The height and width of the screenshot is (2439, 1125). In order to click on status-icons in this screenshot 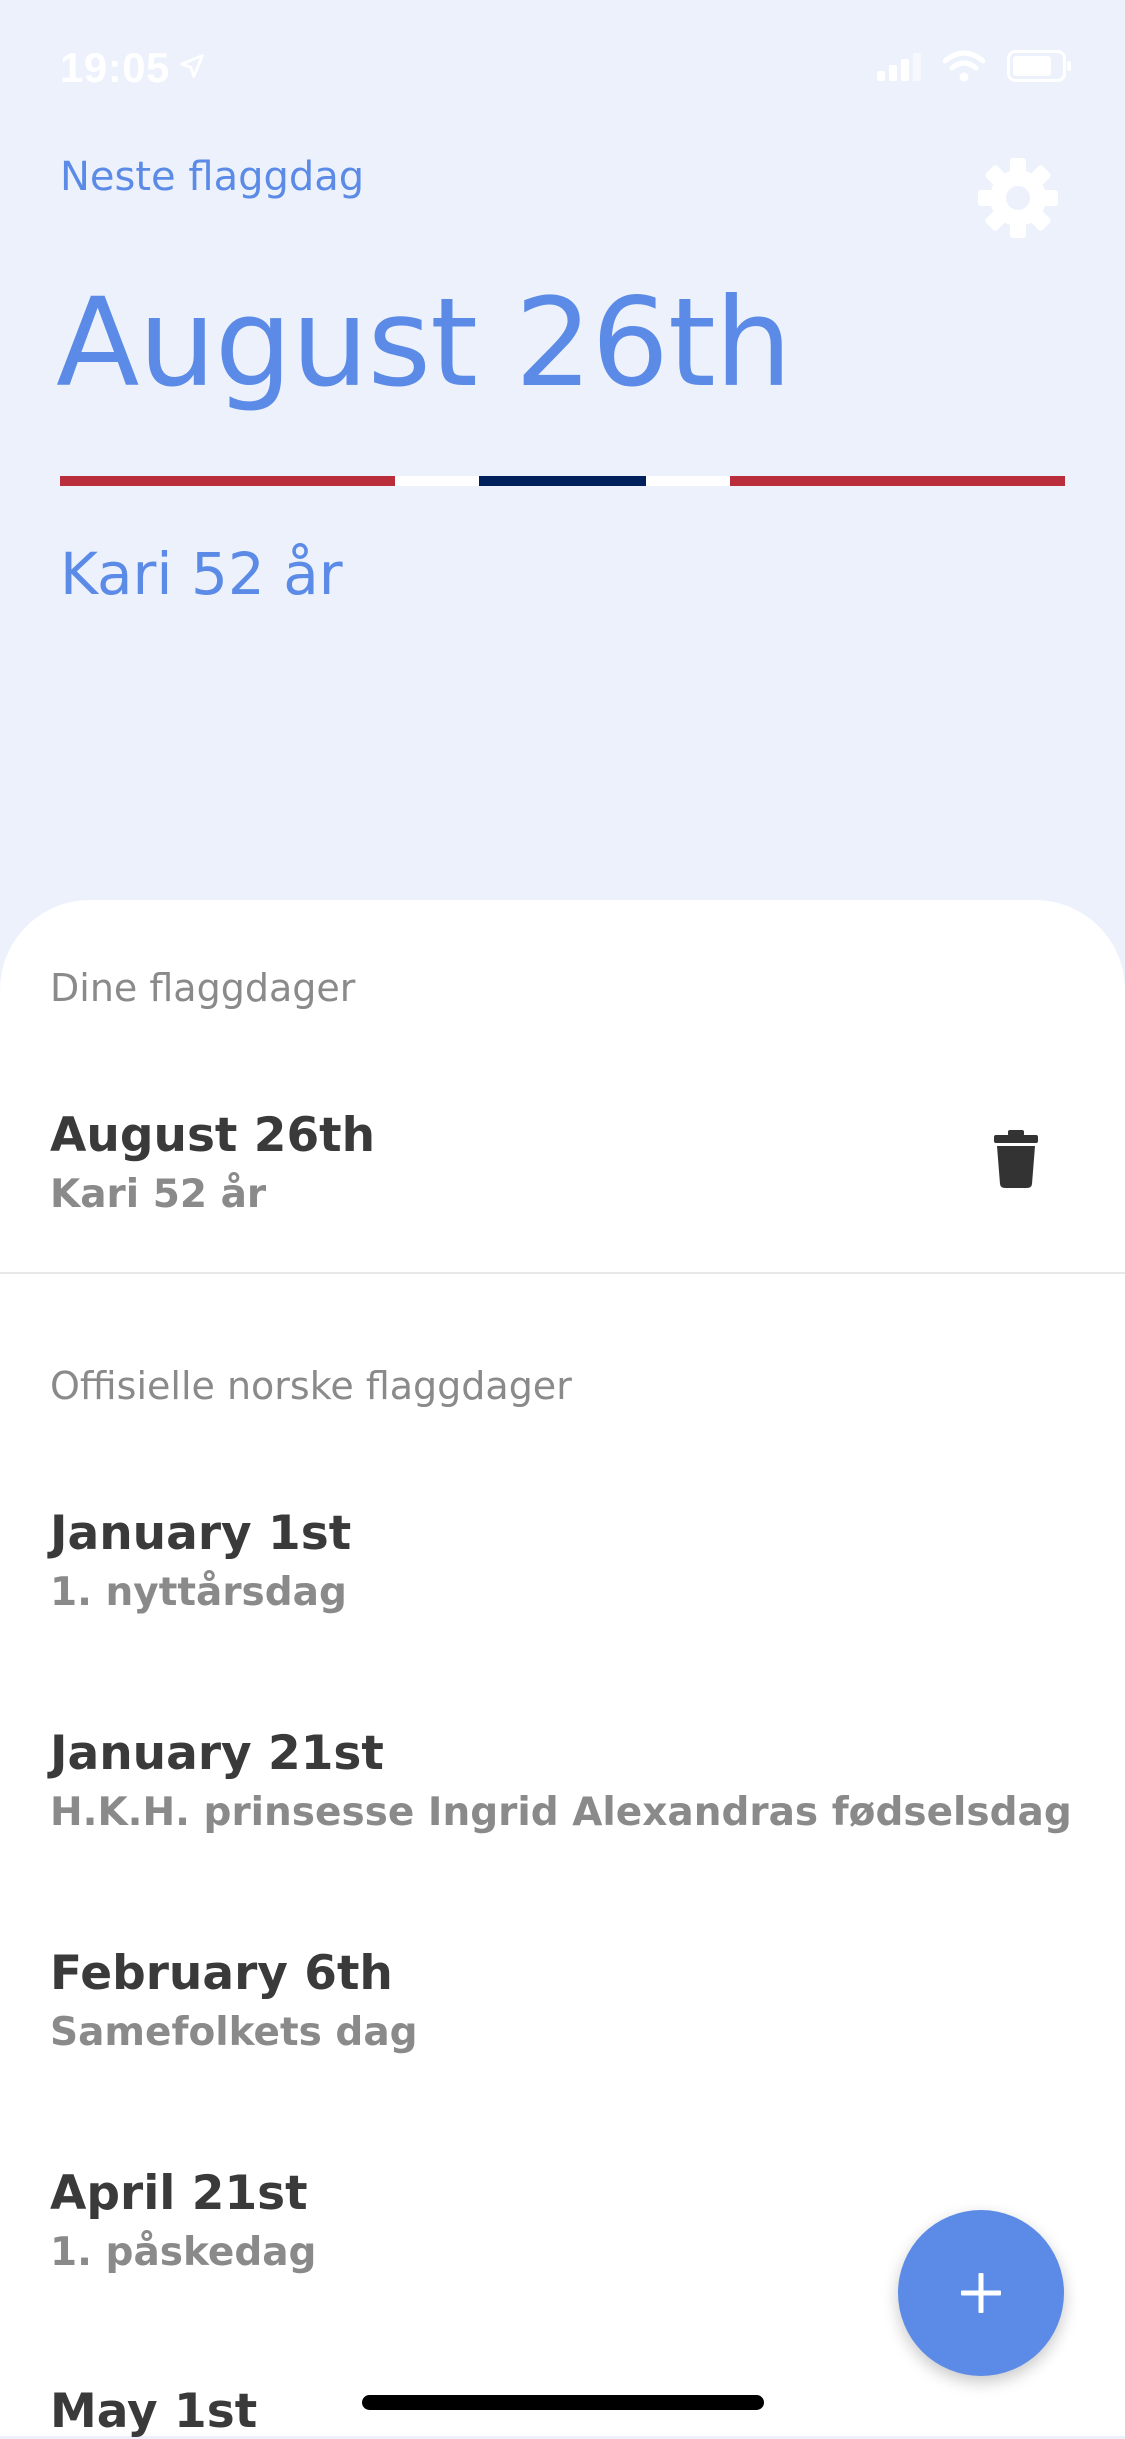, I will do `click(964, 68)`.